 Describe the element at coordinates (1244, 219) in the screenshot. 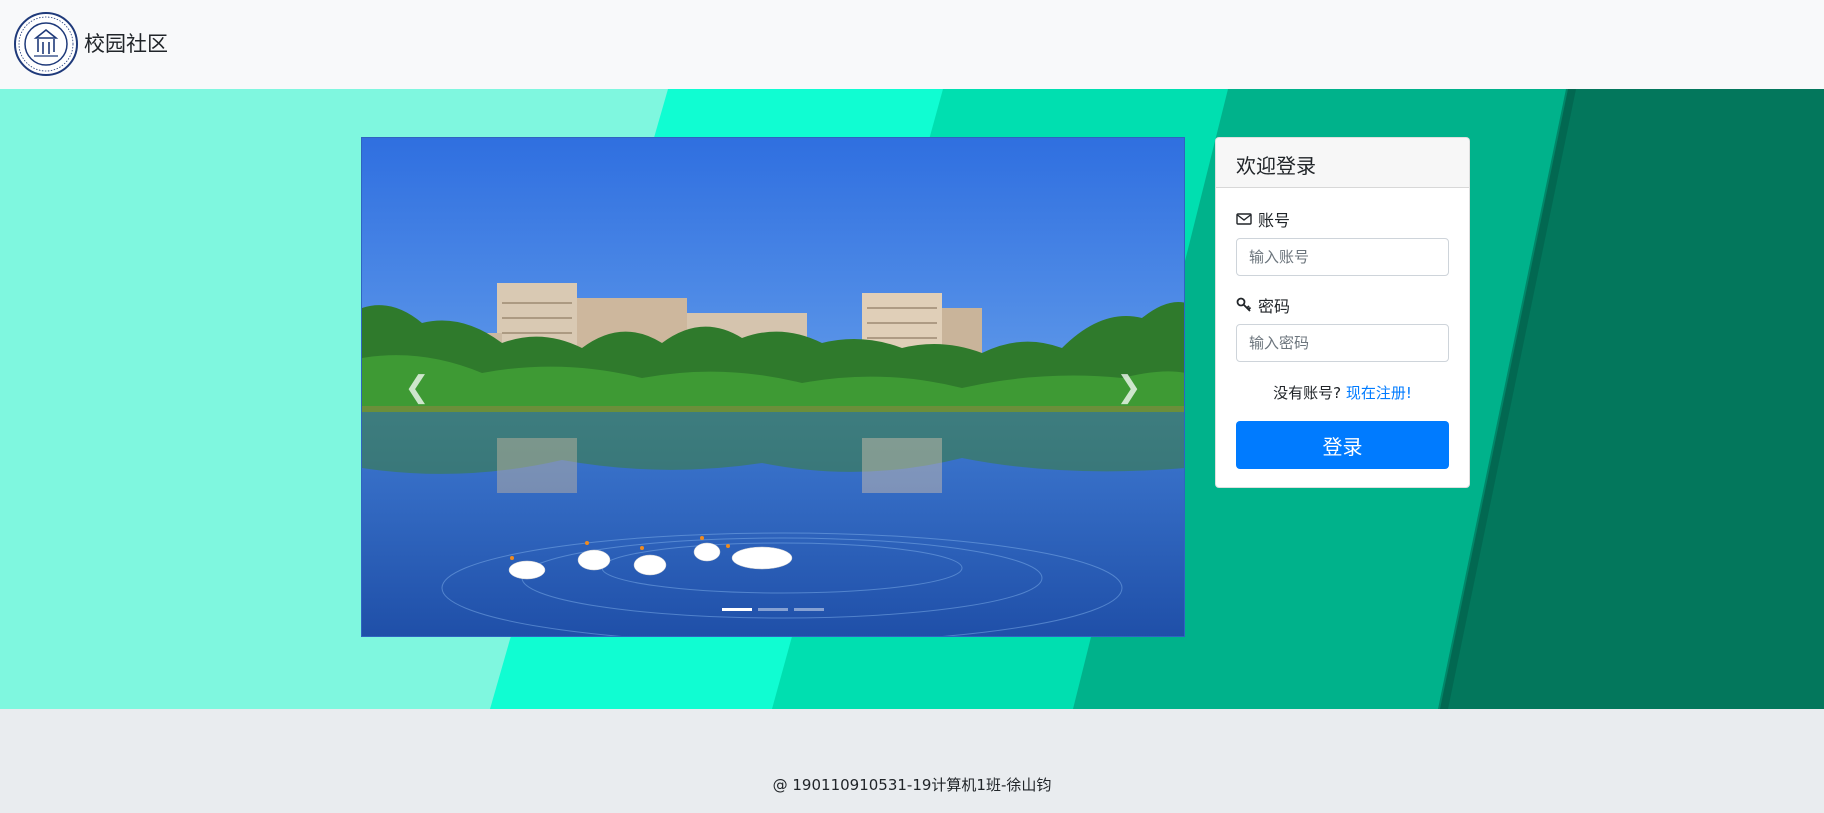

I see `envelope-icon` at that location.